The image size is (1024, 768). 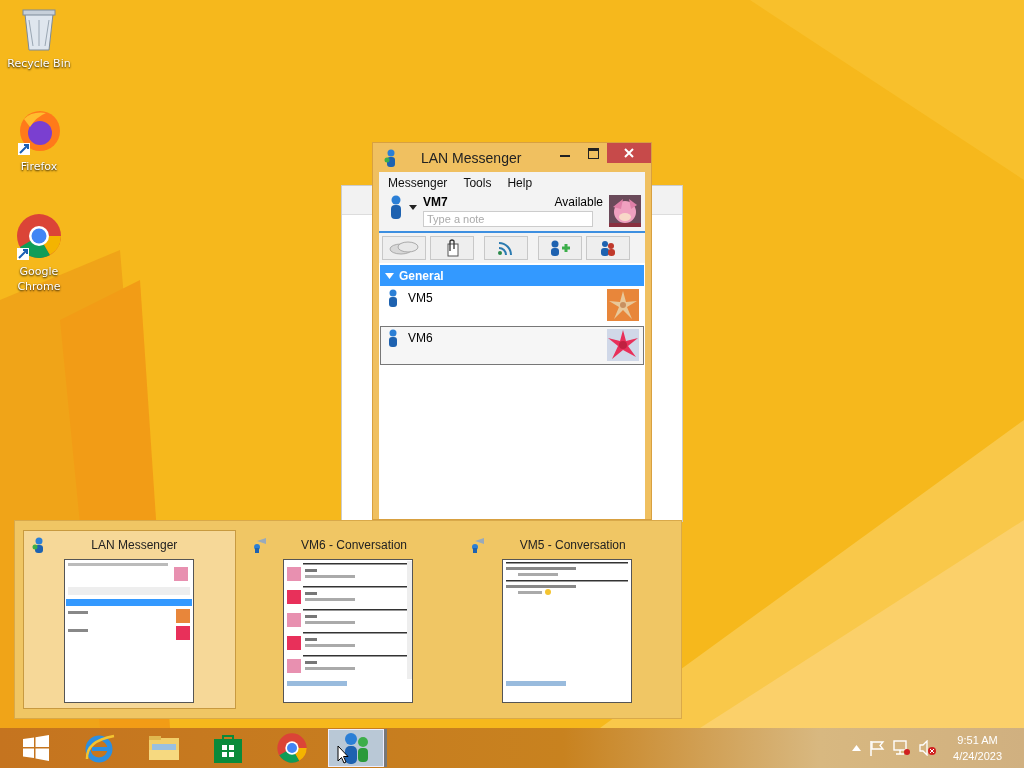 What do you see at coordinates (354, 545) in the screenshot?
I see `thumbnail-title: VM6 - Conversation` at bounding box center [354, 545].